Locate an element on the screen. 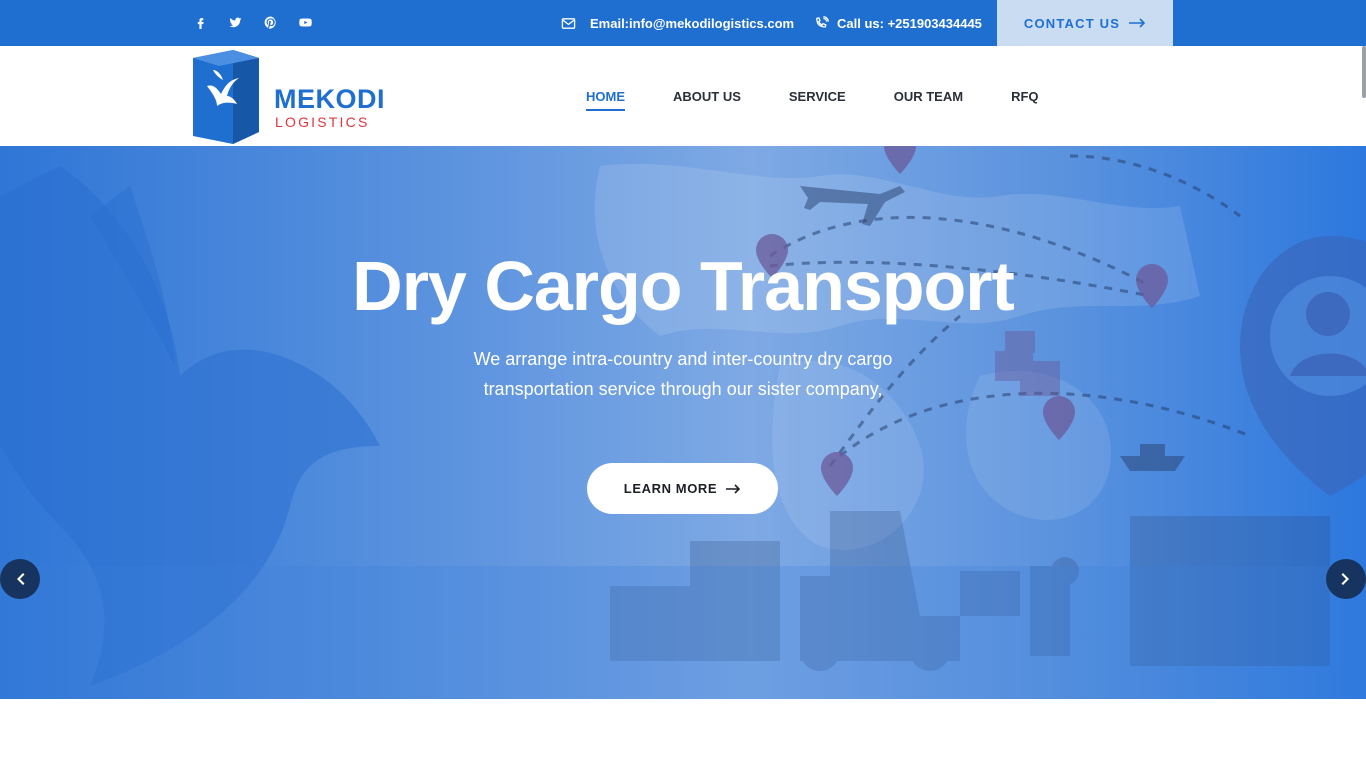  mail-icon is located at coordinates (568, 23).